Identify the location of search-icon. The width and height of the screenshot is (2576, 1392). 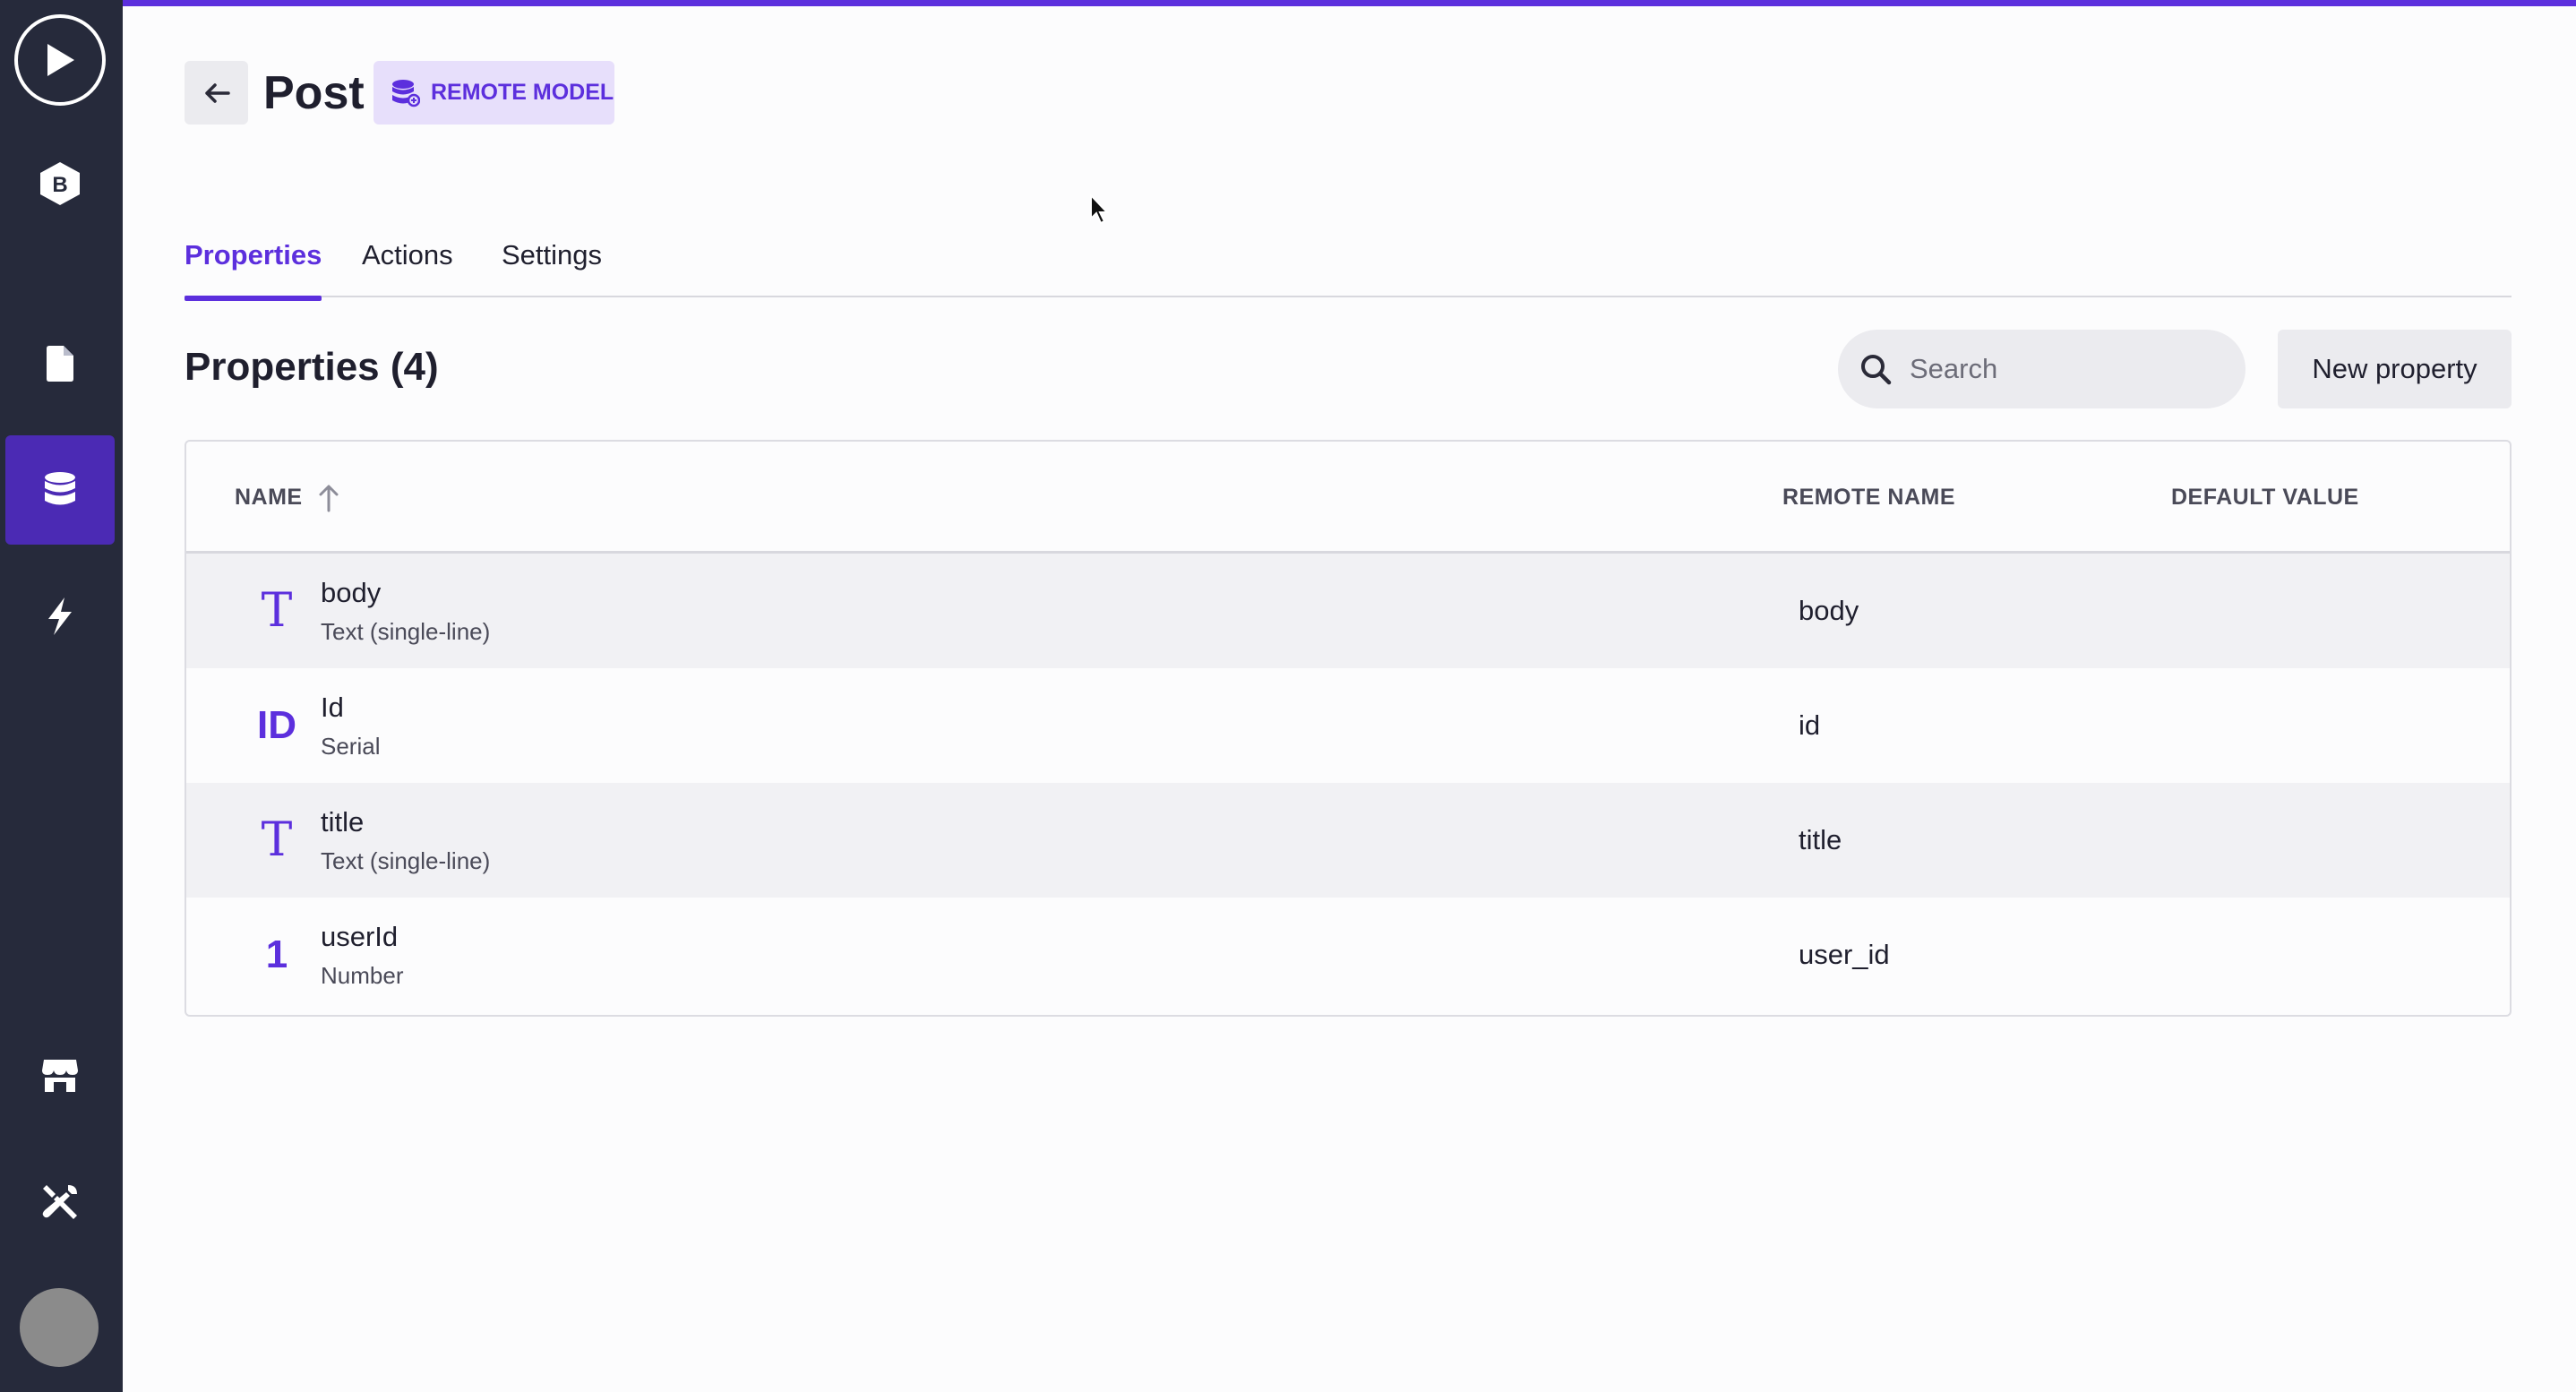
(1876, 370).